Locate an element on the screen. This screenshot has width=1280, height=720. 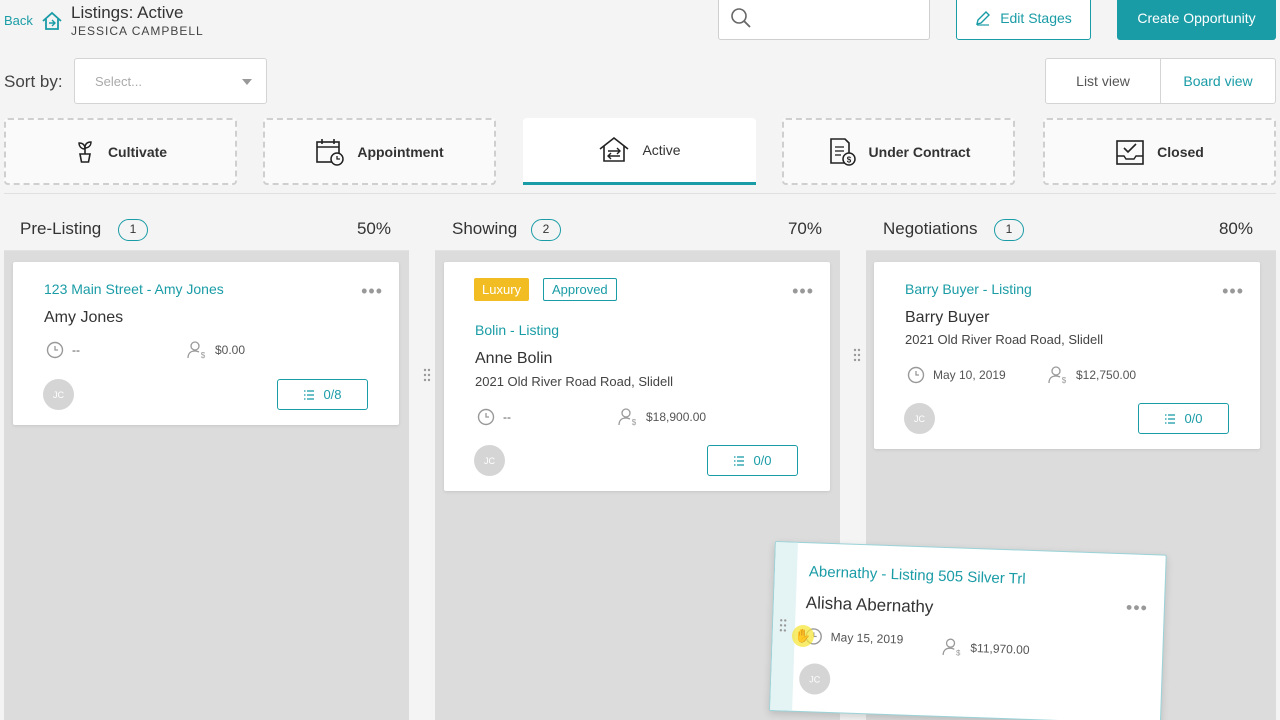
inbox-check-icon is located at coordinates (1130, 152).